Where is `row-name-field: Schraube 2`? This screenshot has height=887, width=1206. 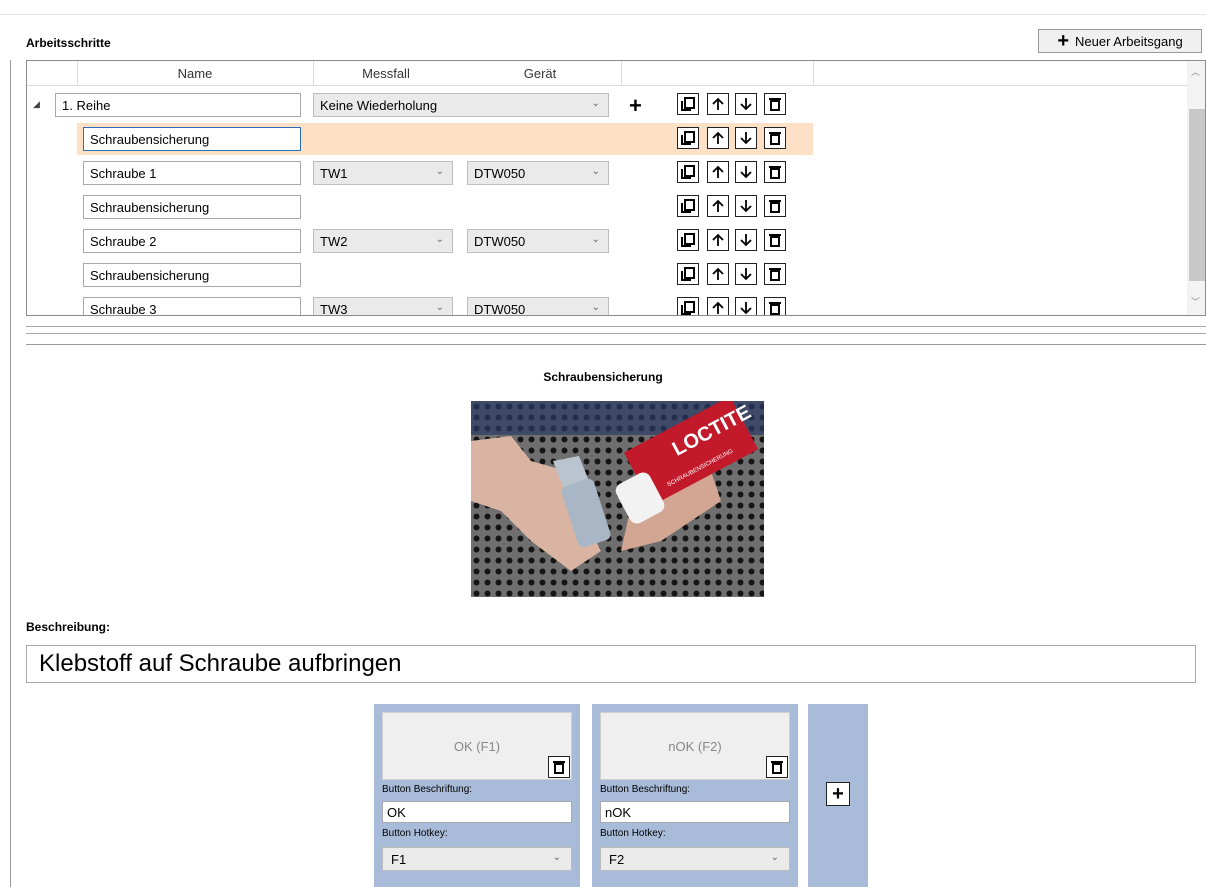 row-name-field: Schraube 2 is located at coordinates (192, 241).